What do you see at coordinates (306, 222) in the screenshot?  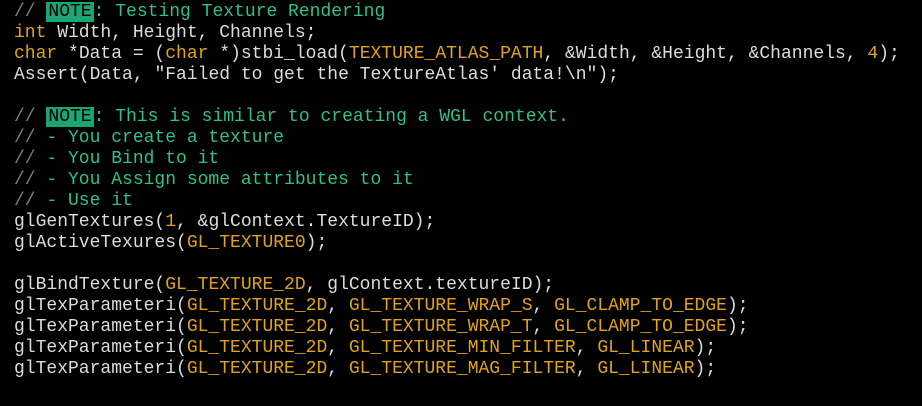 I see `code-token-default: , &glContext.TextureID);` at bounding box center [306, 222].